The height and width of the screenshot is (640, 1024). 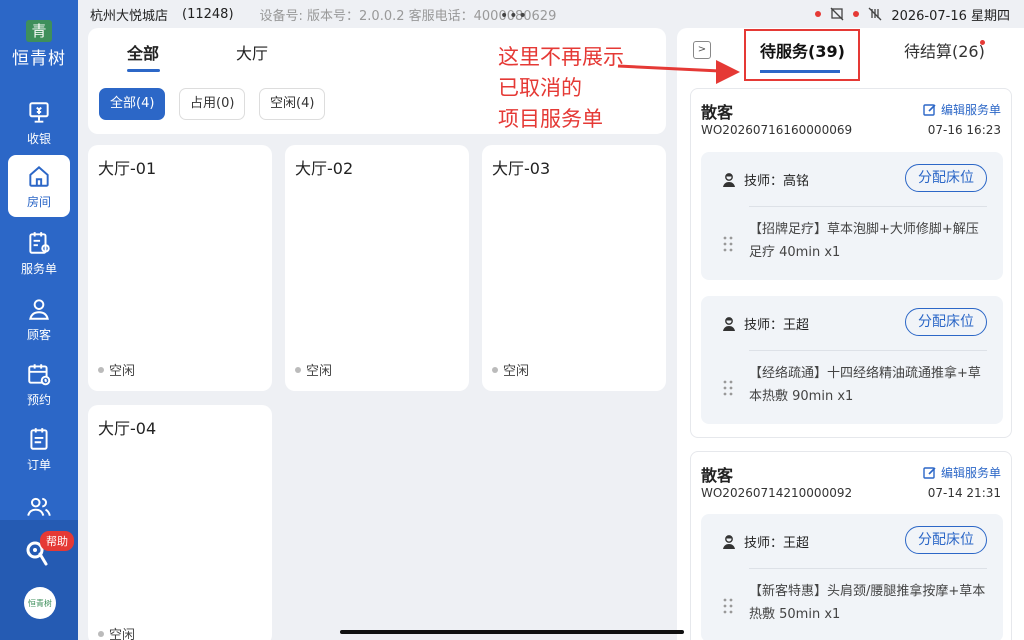 I want to click on technician-name: 技师：高铭, so click(x=777, y=181).